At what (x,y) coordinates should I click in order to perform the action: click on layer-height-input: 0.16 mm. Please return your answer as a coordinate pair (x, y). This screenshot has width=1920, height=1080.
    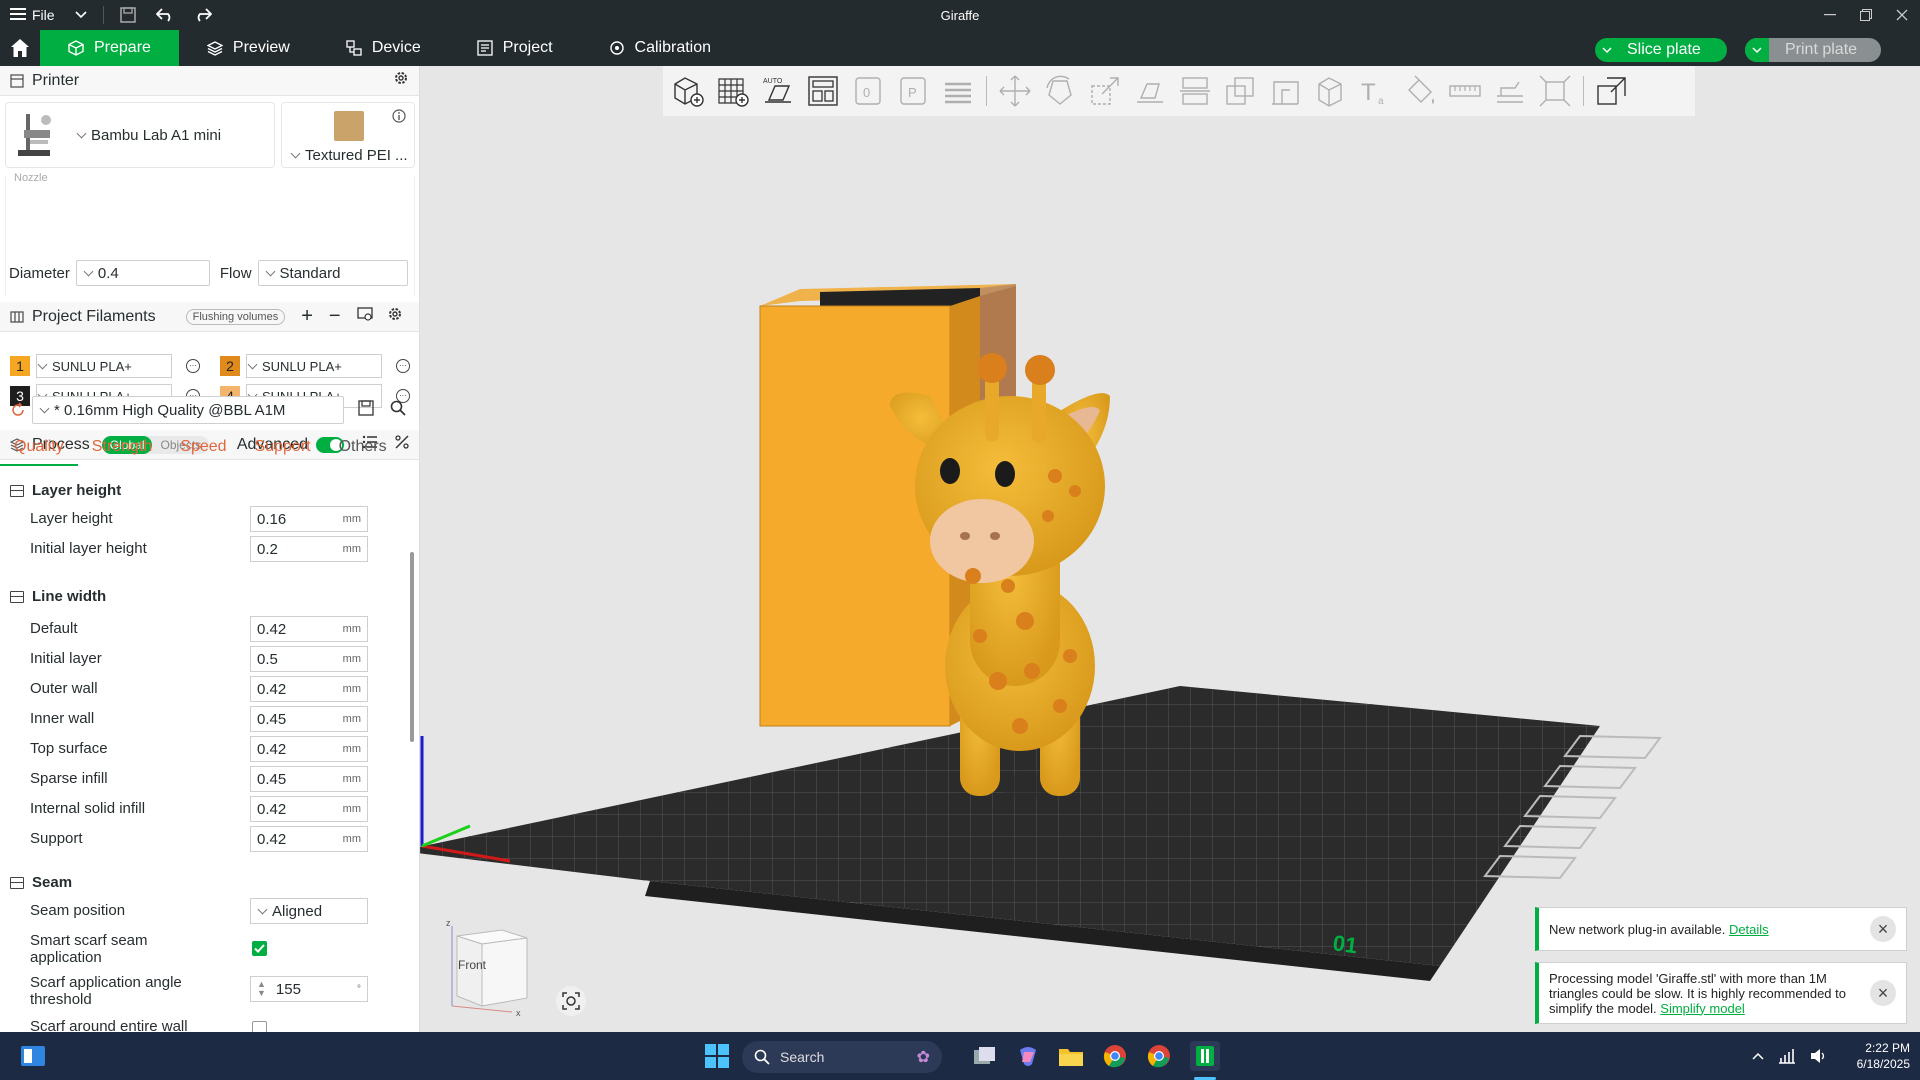
    Looking at the image, I should click on (309, 519).